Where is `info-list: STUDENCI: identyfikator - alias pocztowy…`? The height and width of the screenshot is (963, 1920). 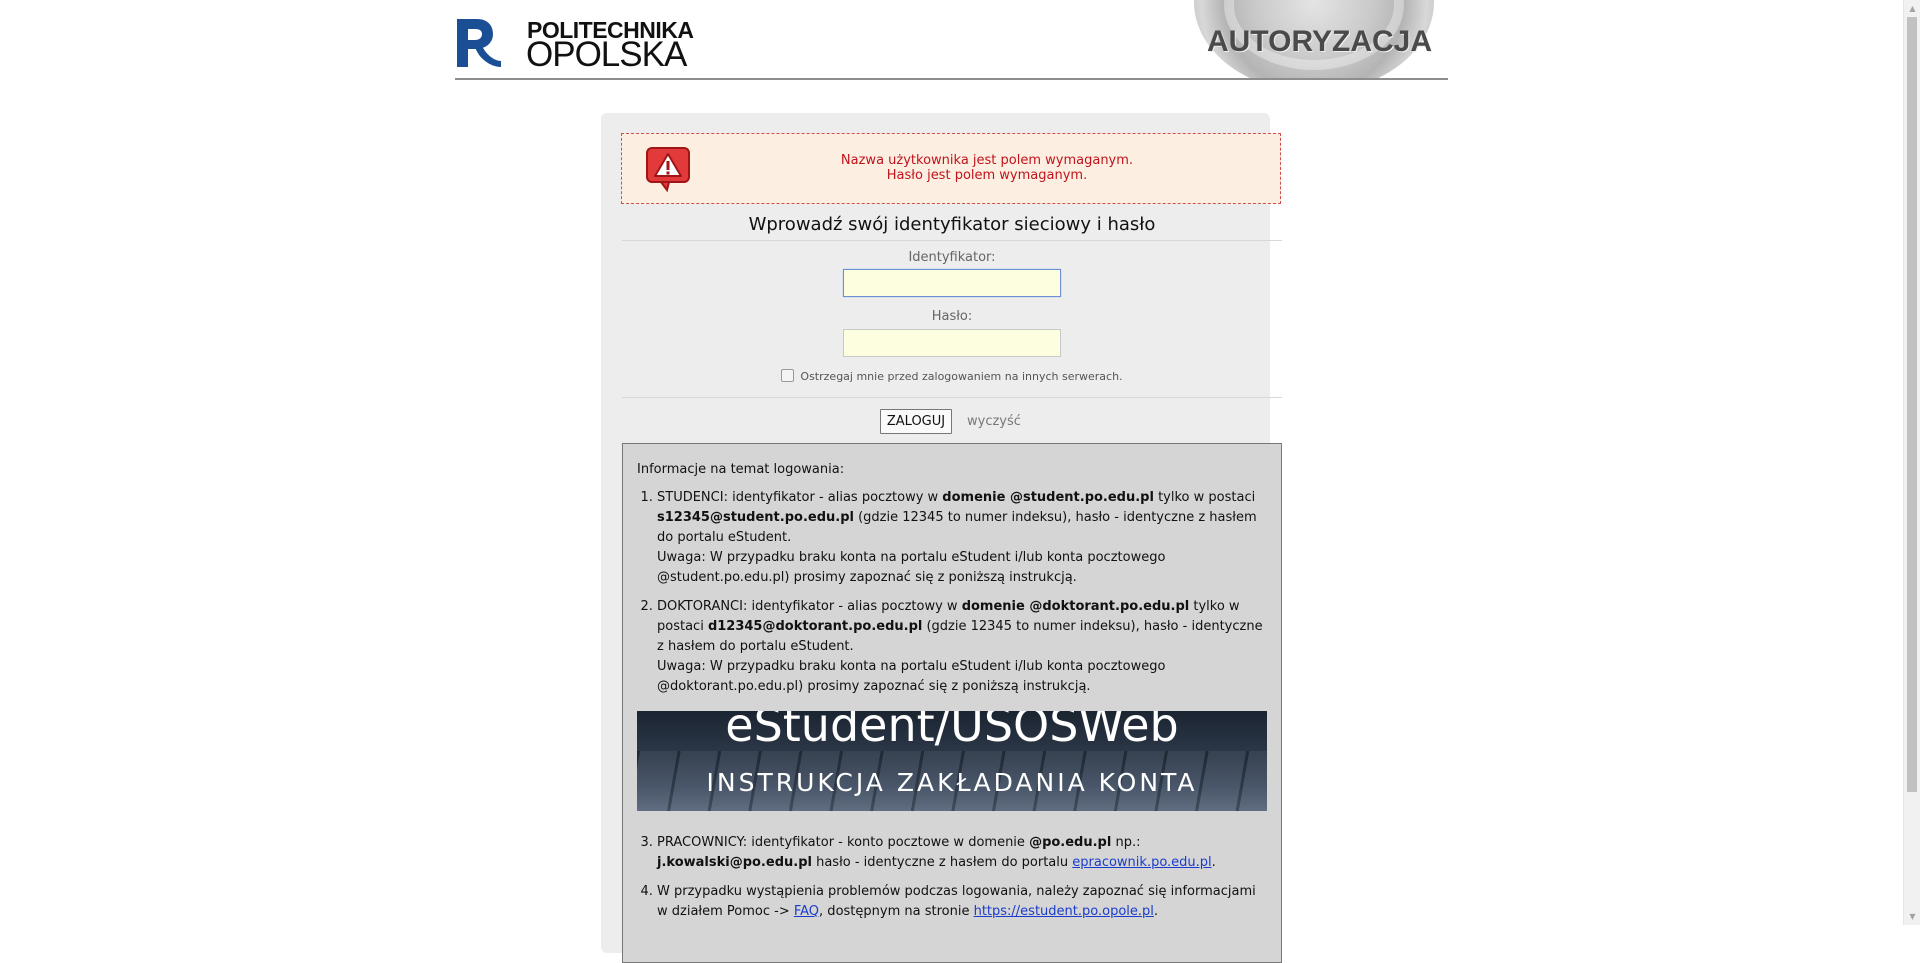 info-list: STUDENCI: identyfikator - alias pocztowy… is located at coordinates (952, 705).